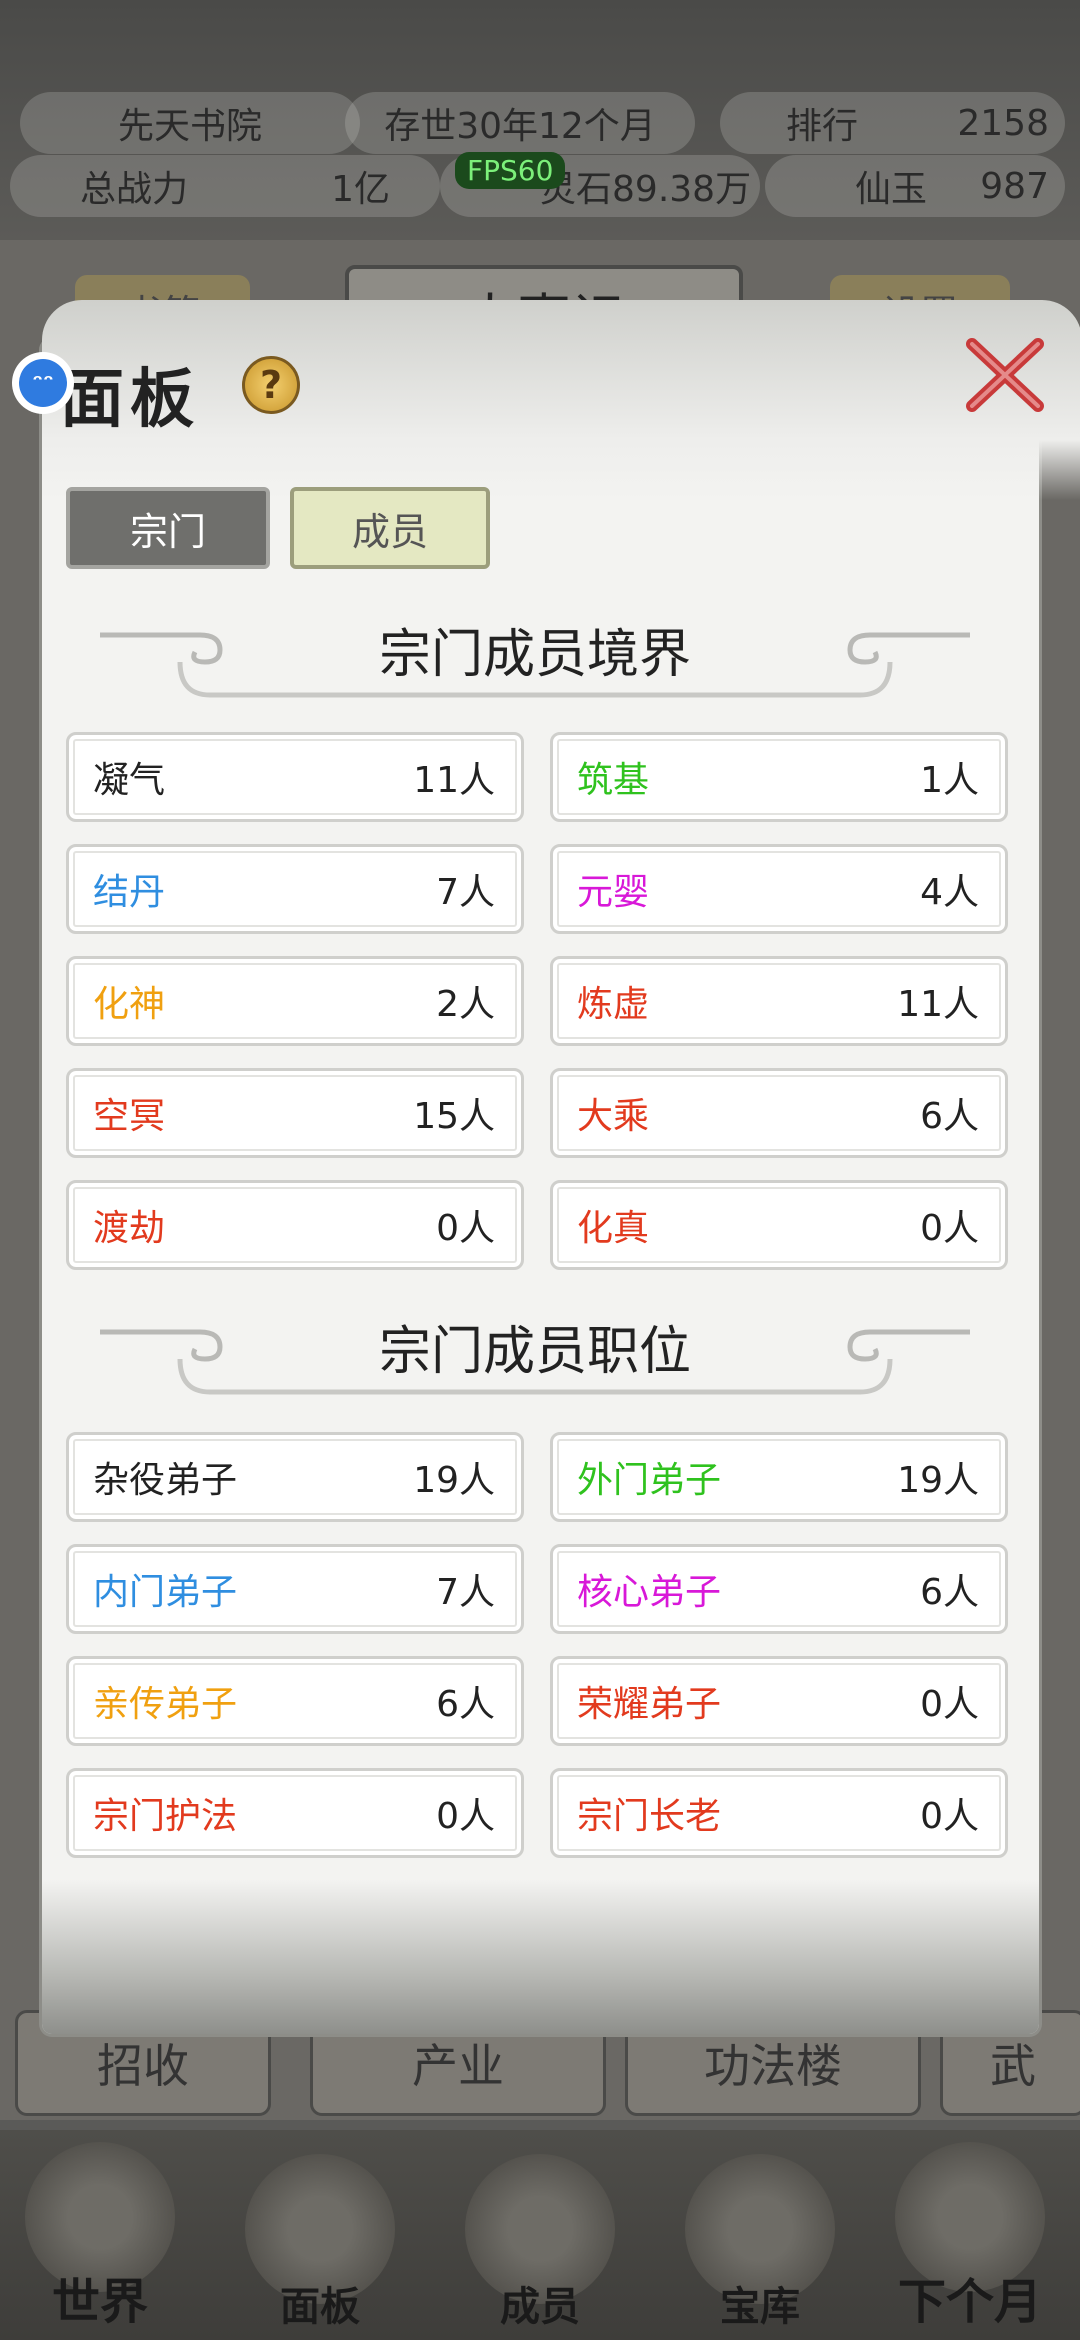 The width and height of the screenshot is (1080, 2340). What do you see at coordinates (134, 189) in the screenshot?
I see `power-label: 总战力` at bounding box center [134, 189].